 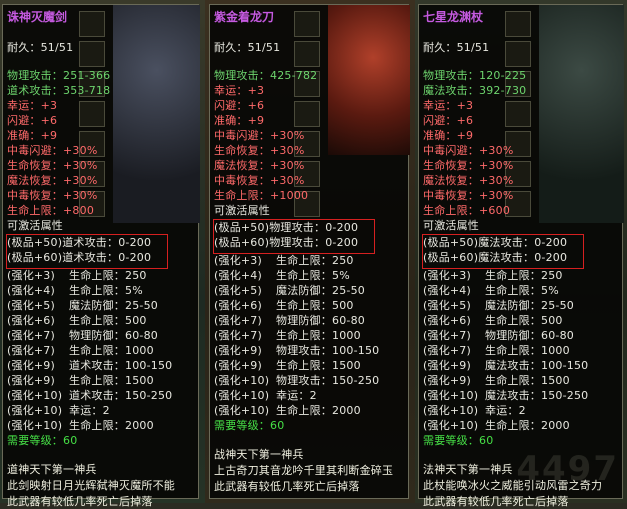 What do you see at coordinates (242, 242) in the screenshot?
I see `bonus-tag: (极品+60)` at bounding box center [242, 242].